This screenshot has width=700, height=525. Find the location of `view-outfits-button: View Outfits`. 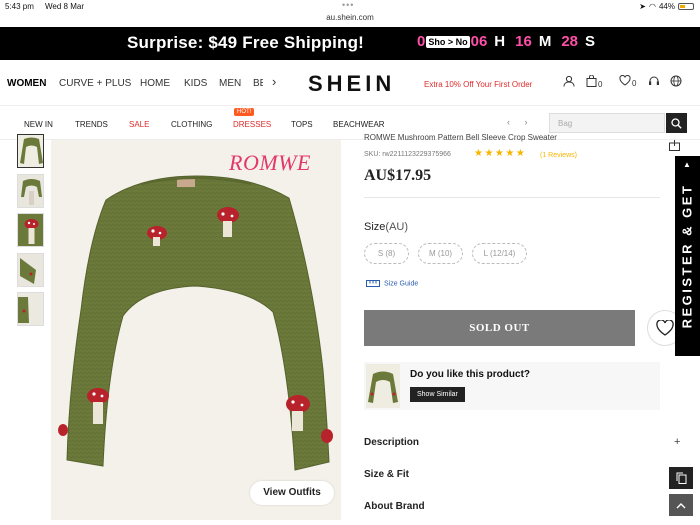

view-outfits-button: View Outfits is located at coordinates (292, 493).